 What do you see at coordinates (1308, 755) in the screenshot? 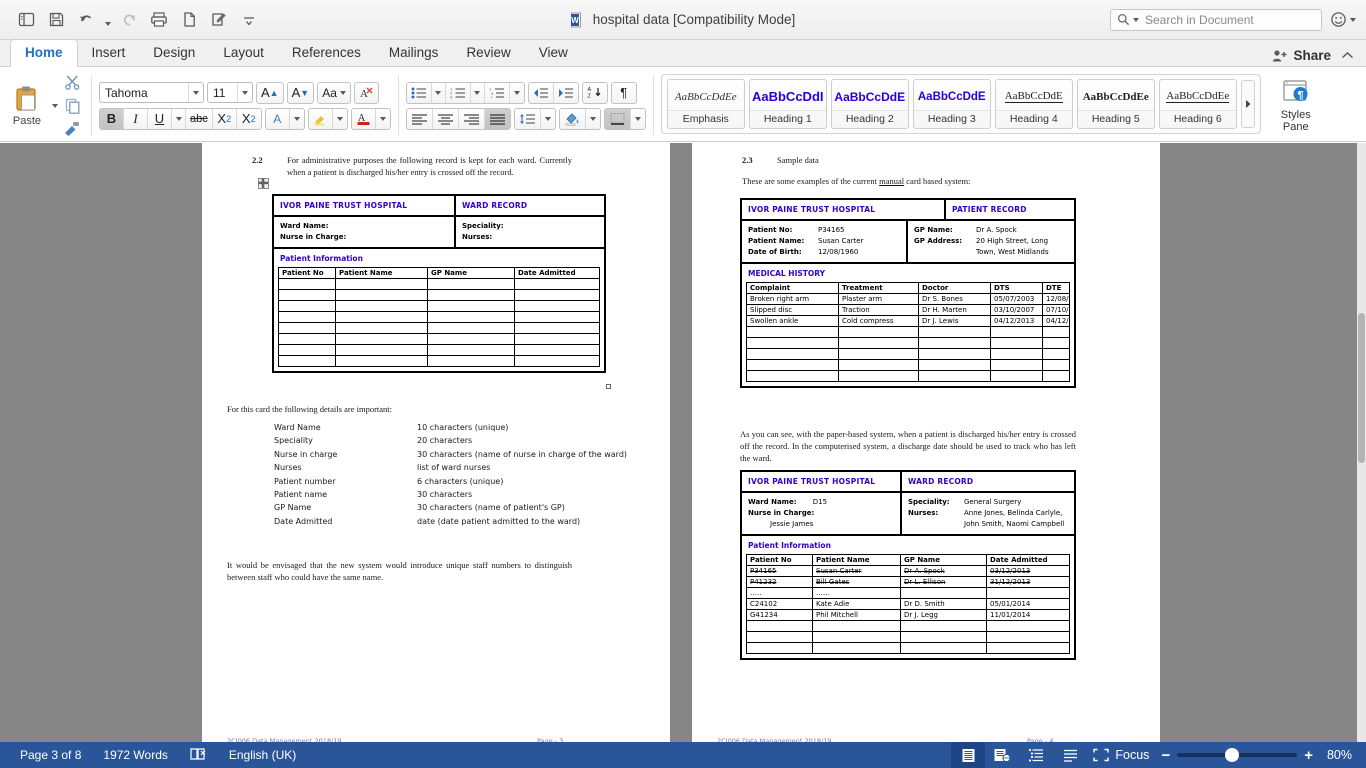
I see `zoom-in-button: +` at bounding box center [1308, 755].